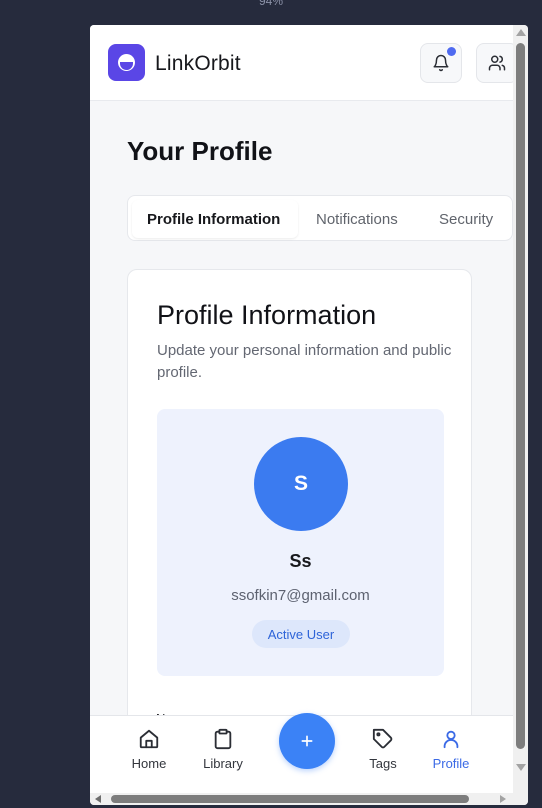  Describe the element at coordinates (149, 739) in the screenshot. I see `home-icon` at that location.